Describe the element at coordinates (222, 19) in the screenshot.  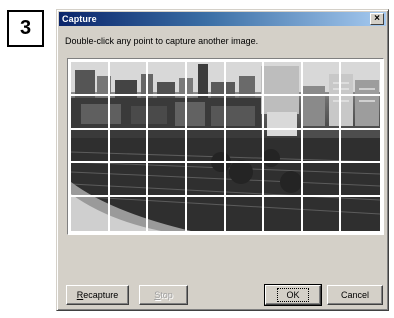
I see `title-bar: Capture ×` at that location.